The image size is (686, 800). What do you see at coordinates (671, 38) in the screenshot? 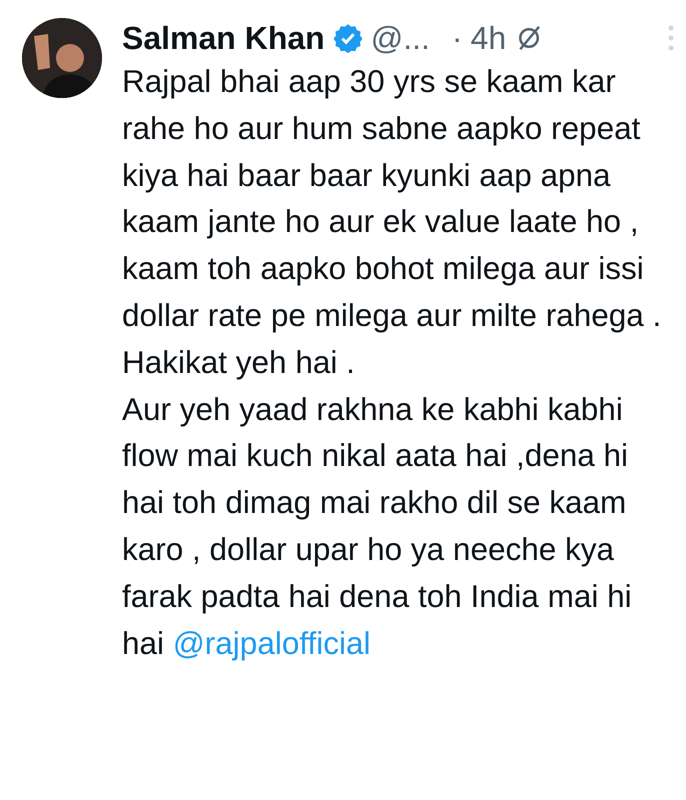
I see `more-icon` at bounding box center [671, 38].